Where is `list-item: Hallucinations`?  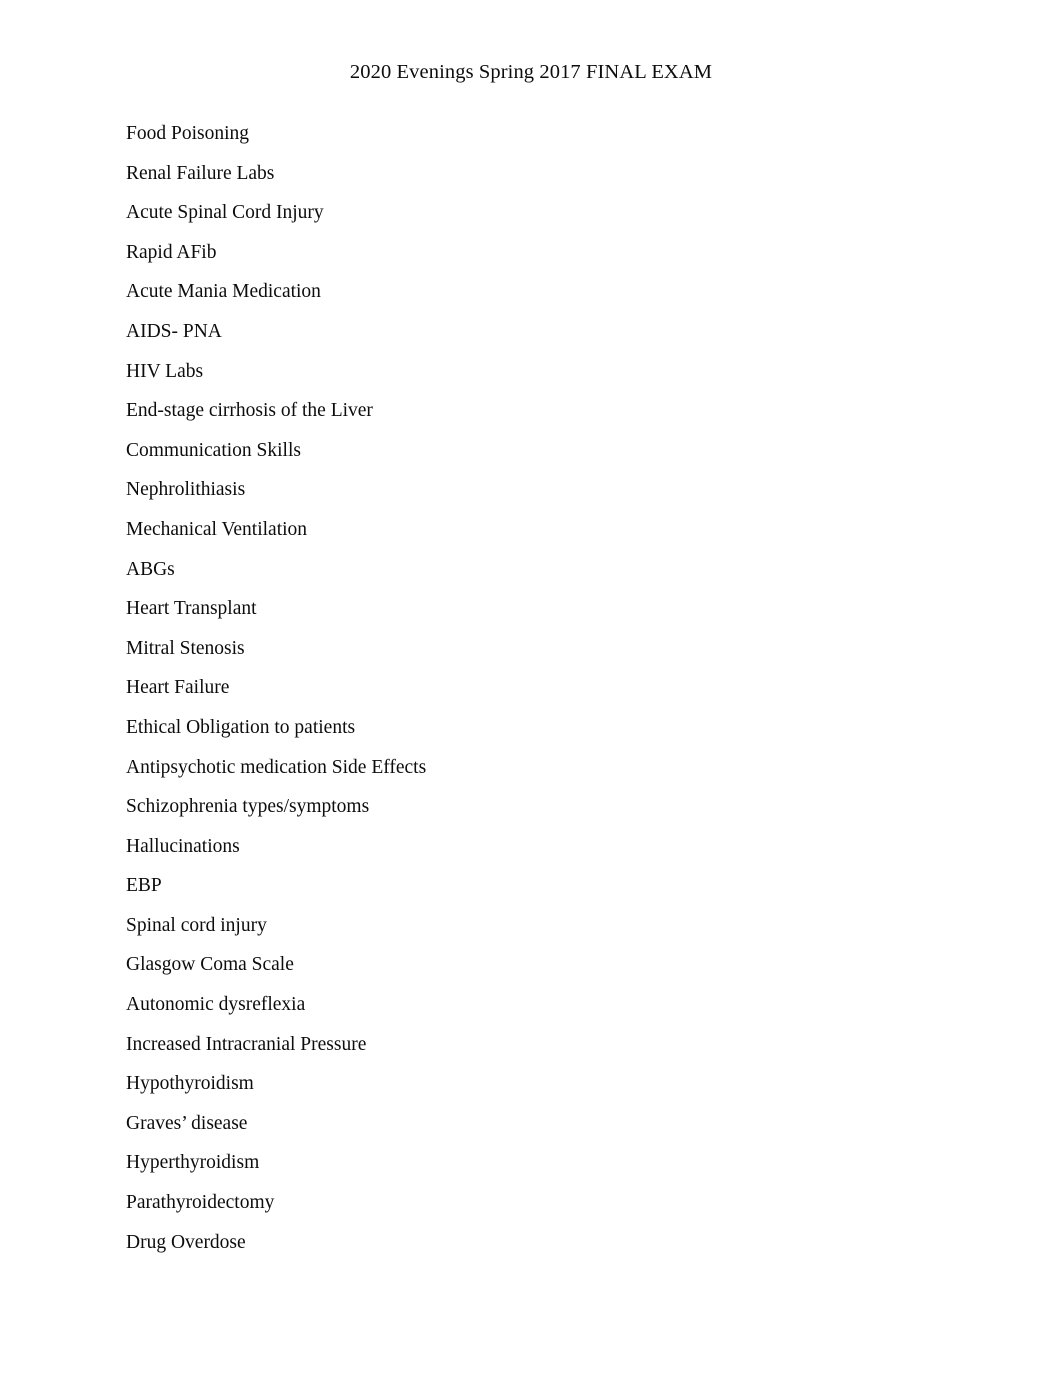 list-item: Hallucinations is located at coordinates (183, 846).